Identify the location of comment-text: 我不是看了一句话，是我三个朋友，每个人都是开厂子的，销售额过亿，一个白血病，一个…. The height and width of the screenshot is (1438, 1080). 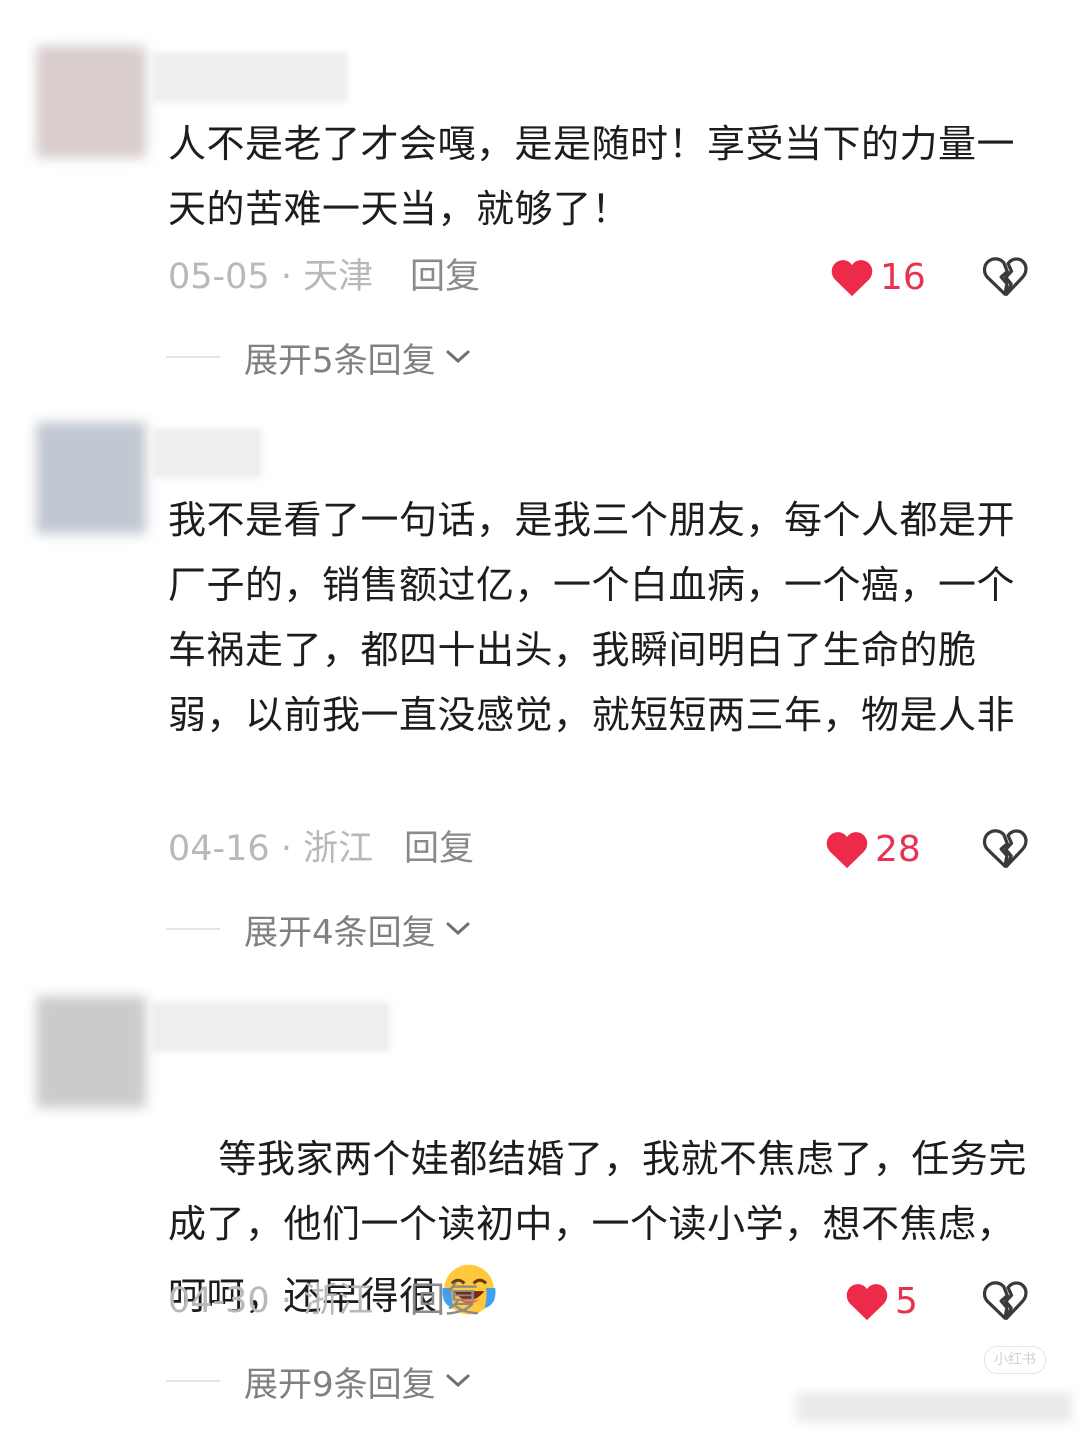
(592, 617).